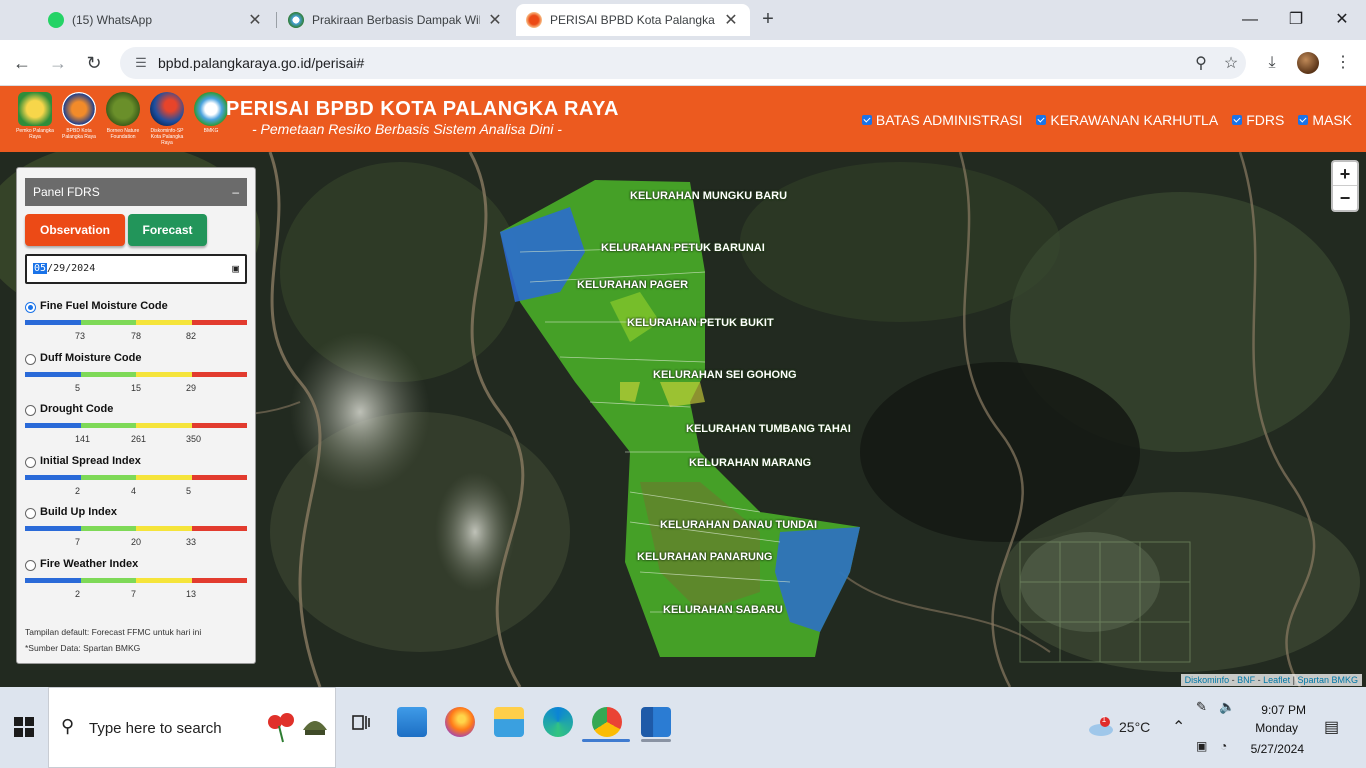 The image size is (1366, 768). Describe the element at coordinates (1134, 727) in the screenshot. I see `weather-temperature: 25°C` at that location.